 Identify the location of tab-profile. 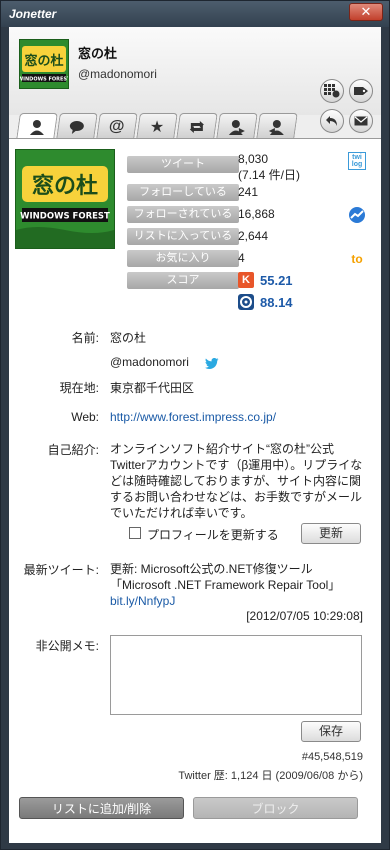
(37, 126).